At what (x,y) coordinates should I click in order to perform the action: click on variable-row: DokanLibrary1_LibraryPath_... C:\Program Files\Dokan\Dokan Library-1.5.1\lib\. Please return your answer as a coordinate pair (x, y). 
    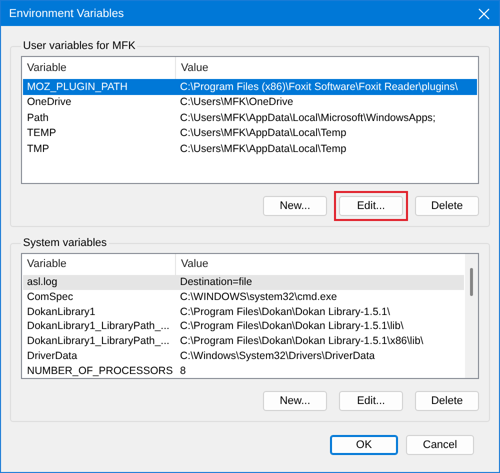
    Looking at the image, I should click on (243, 326).